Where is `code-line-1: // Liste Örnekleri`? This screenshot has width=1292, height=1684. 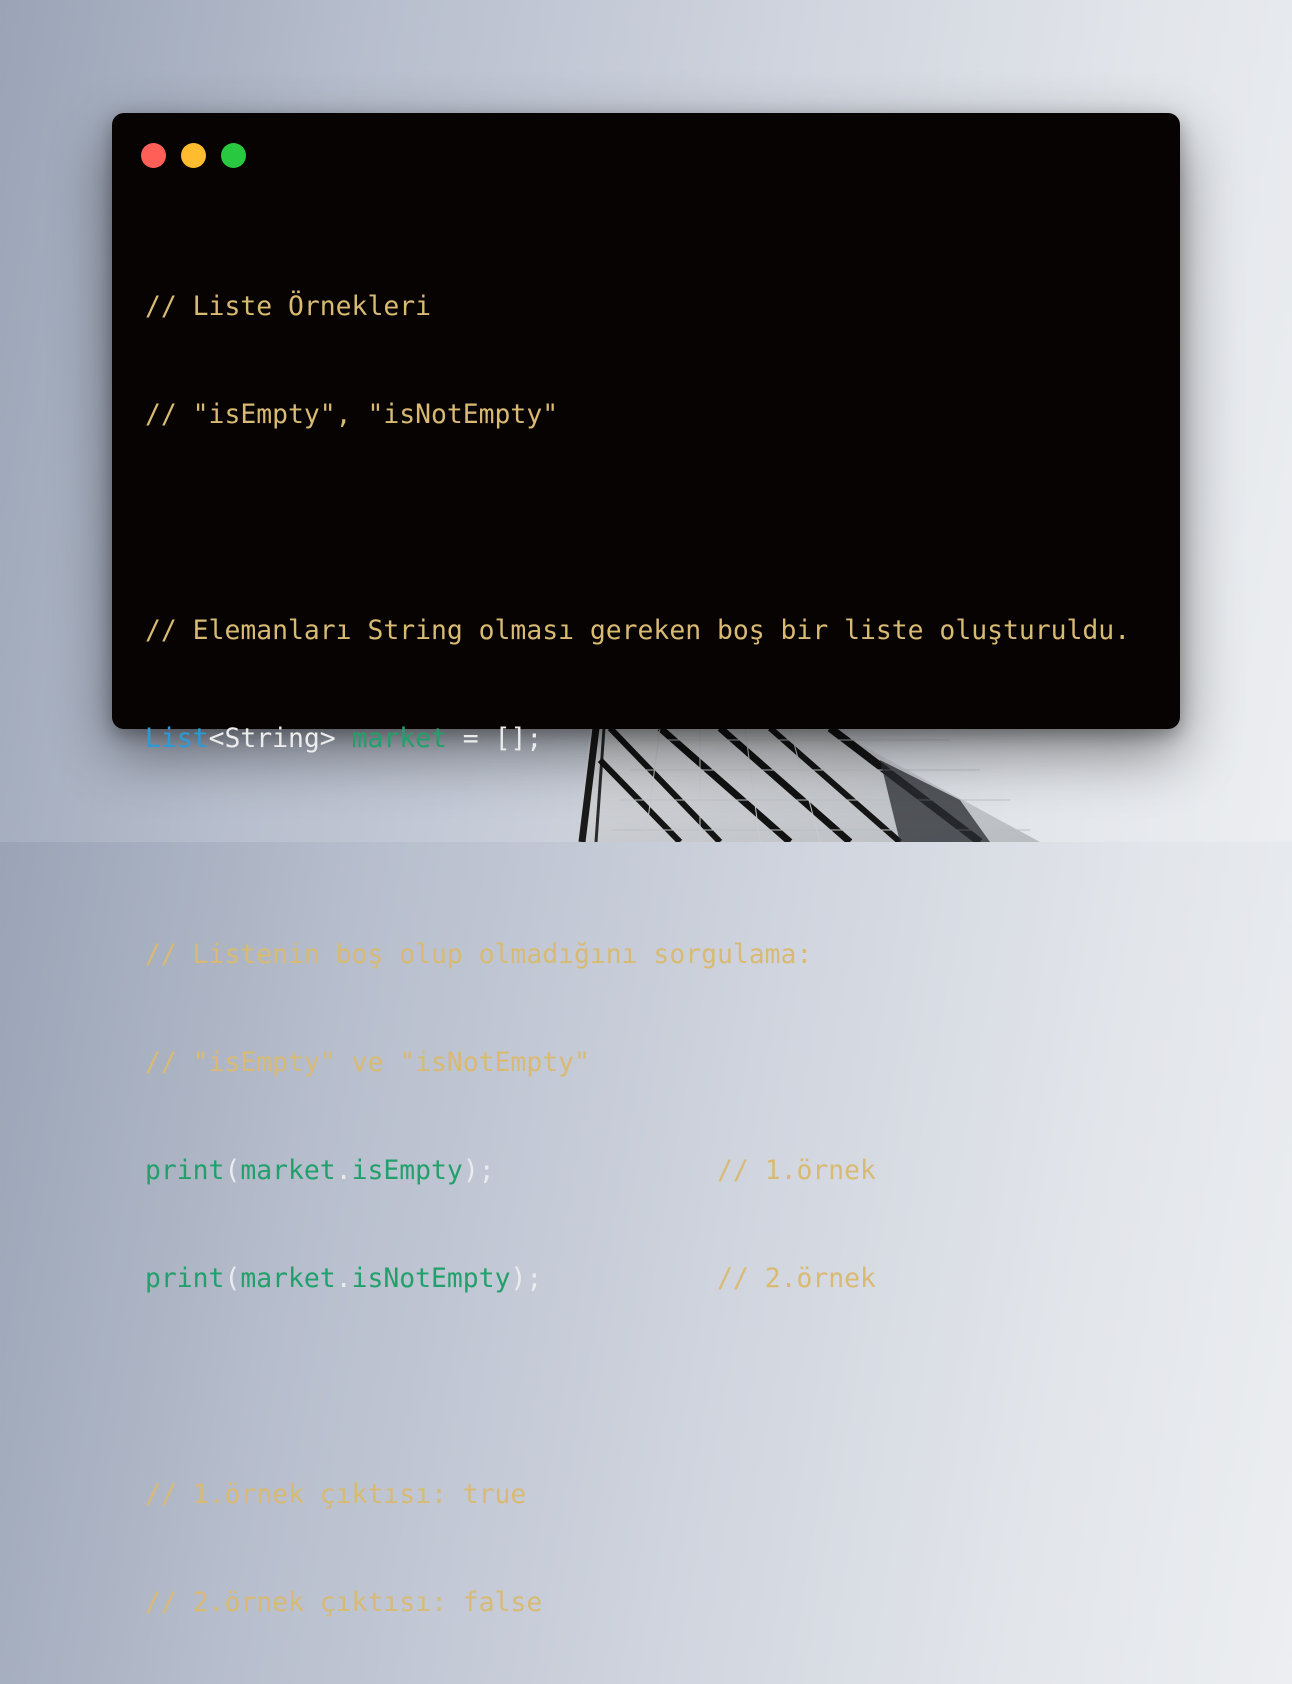
code-line-1: // Liste Örnekleri is located at coordinates (637, 307).